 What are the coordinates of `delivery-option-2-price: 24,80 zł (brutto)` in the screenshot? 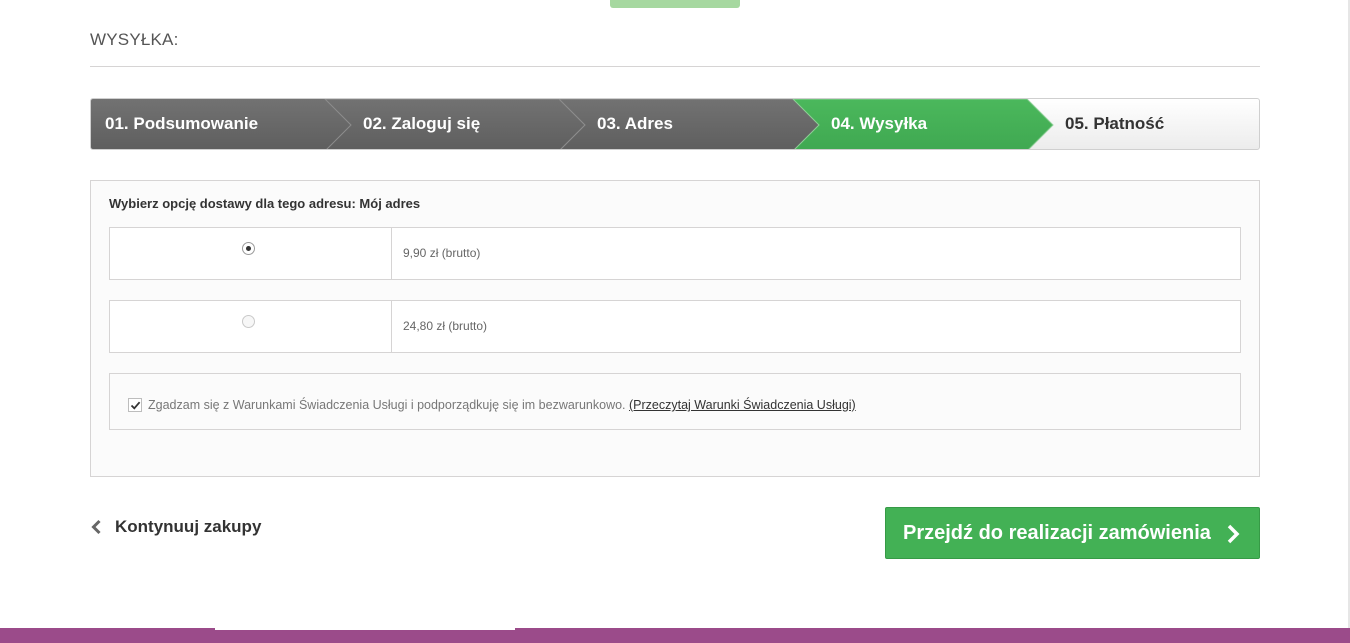 It's located at (445, 326).